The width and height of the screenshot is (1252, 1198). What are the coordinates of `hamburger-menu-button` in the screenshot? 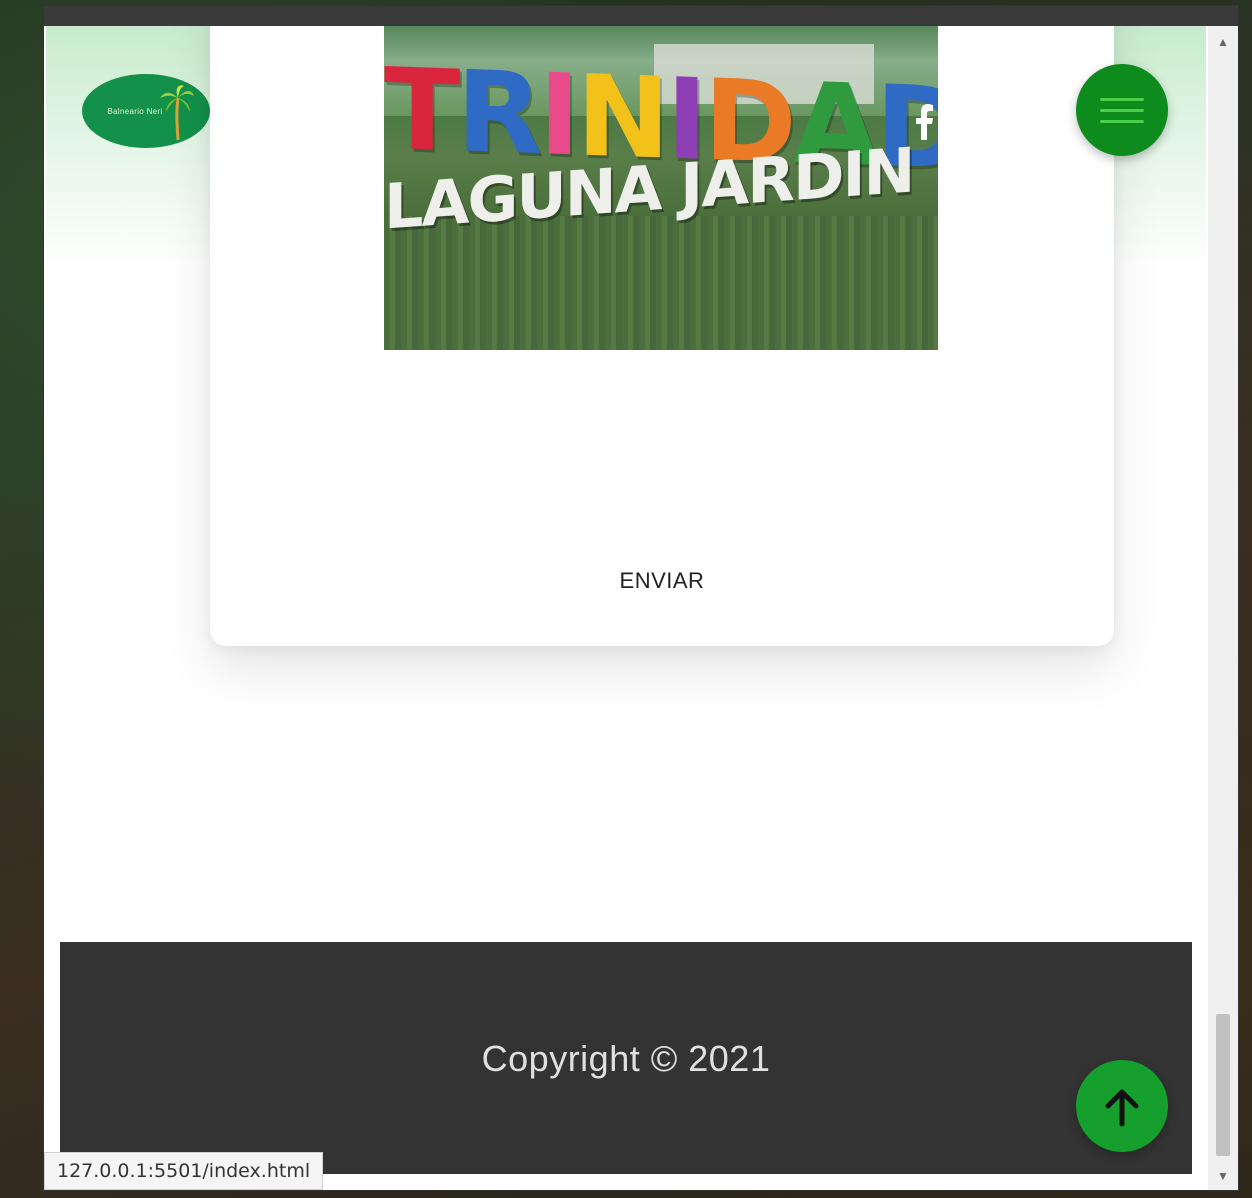 It's located at (1122, 110).